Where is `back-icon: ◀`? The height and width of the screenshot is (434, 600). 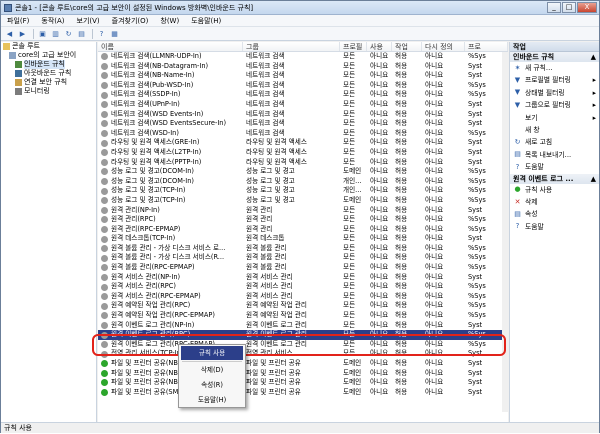 back-icon: ◀ is located at coordinates (9, 34).